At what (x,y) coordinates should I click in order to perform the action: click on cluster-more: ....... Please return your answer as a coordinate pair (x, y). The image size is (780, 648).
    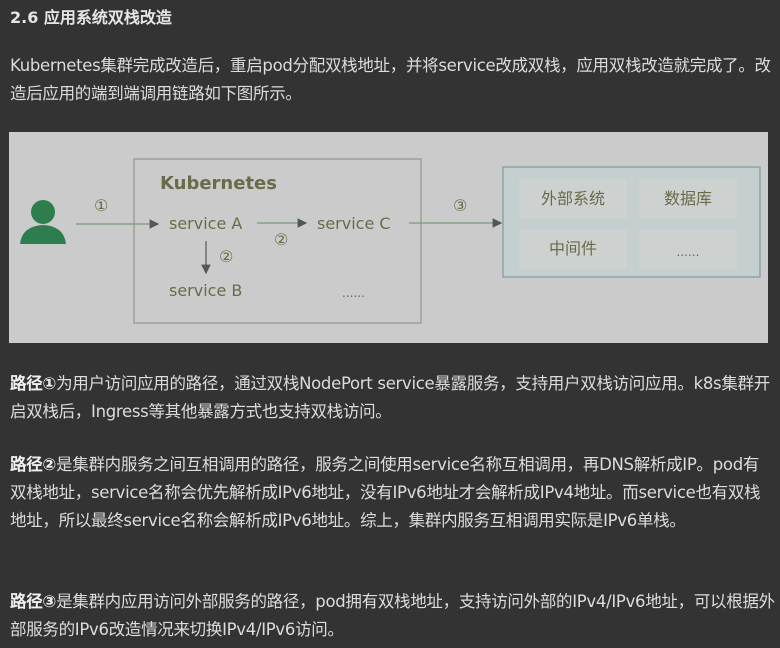
    Looking at the image, I should click on (353, 293).